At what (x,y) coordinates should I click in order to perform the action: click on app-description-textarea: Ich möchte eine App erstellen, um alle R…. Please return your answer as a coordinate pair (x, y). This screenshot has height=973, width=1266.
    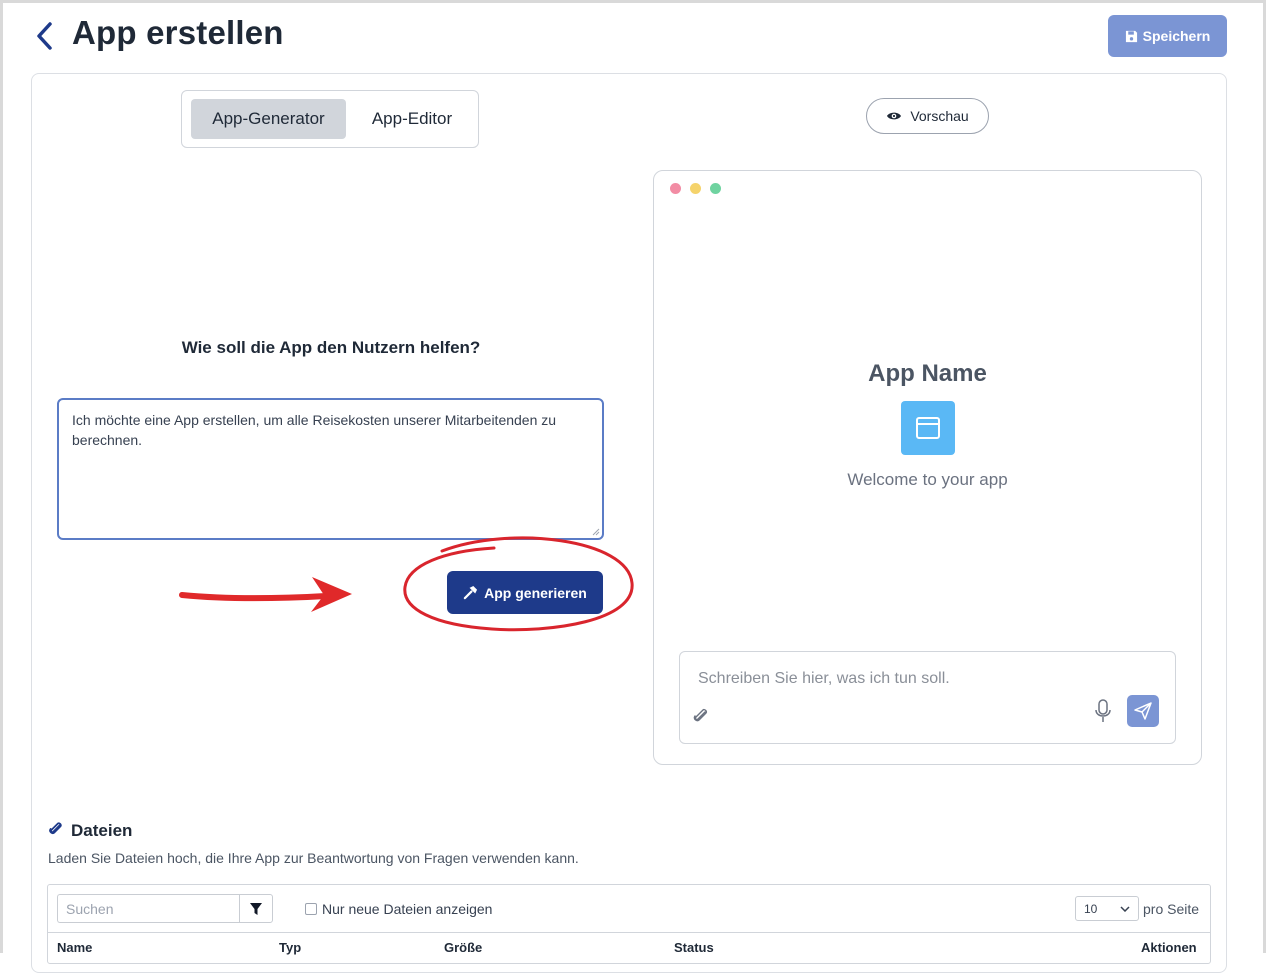
    Looking at the image, I should click on (330, 469).